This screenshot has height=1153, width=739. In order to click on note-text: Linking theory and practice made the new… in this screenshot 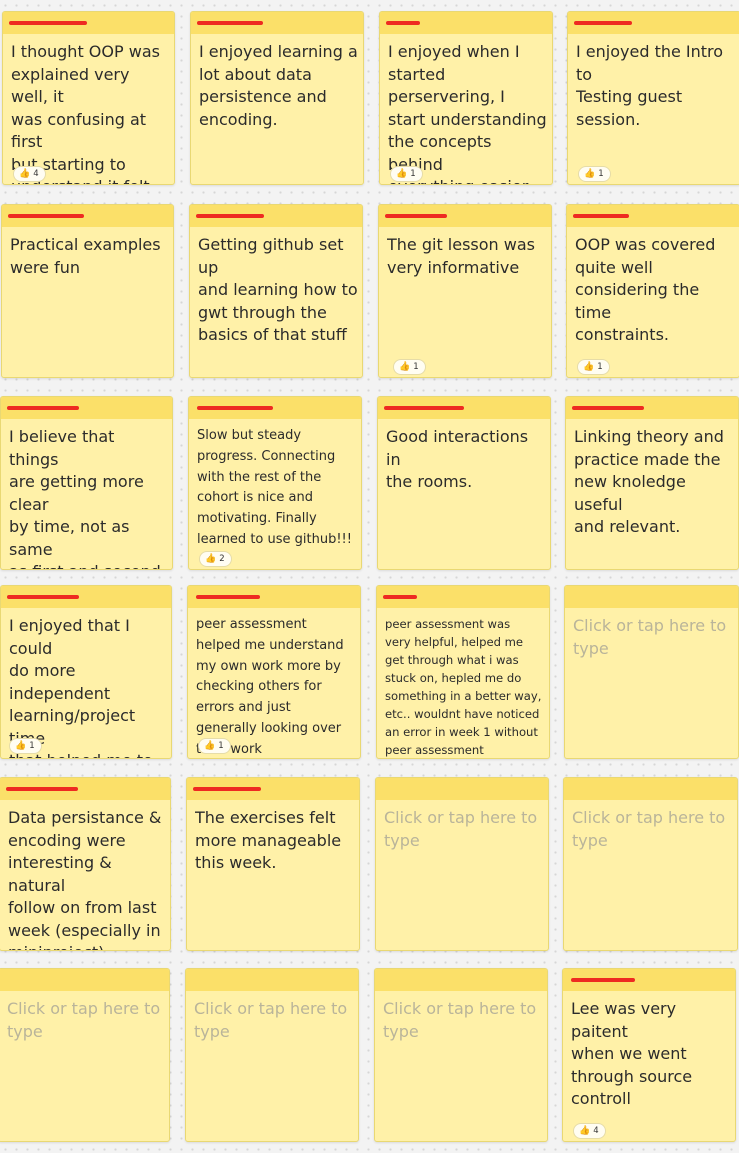, I will do `click(654, 482)`.